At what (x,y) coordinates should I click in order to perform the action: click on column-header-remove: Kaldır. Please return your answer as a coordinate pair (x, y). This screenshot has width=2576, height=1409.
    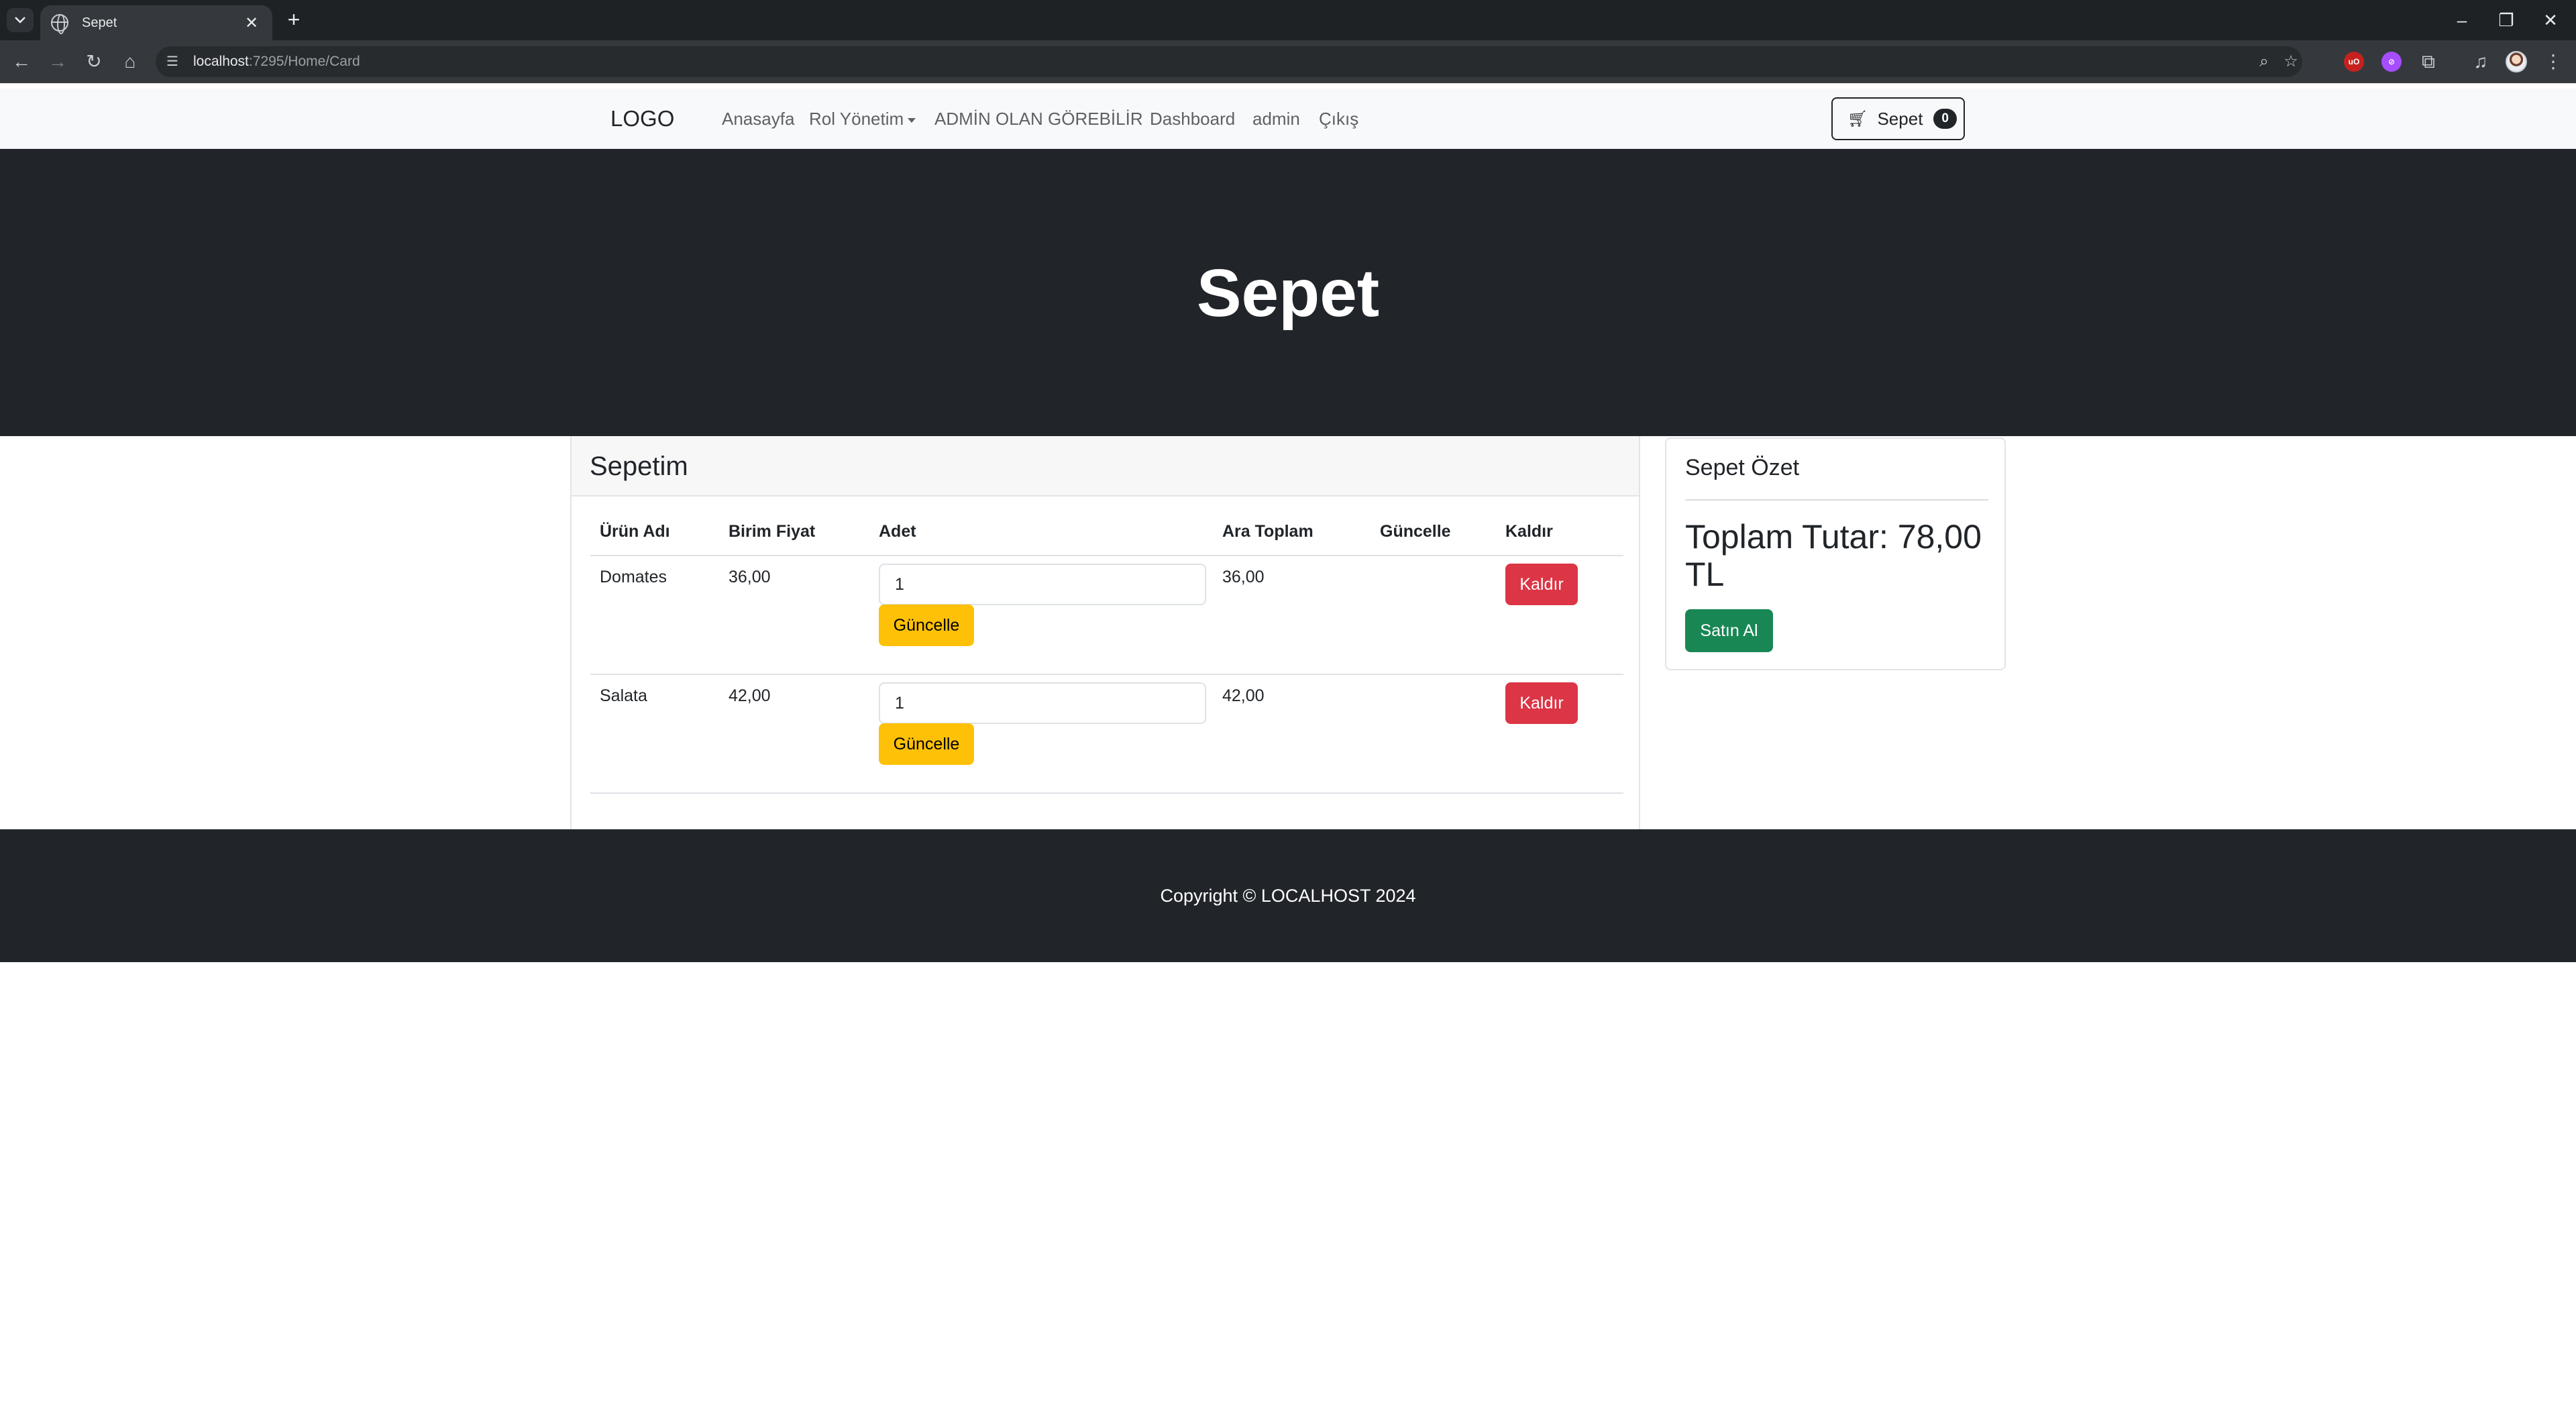
    Looking at the image, I should click on (1529, 531).